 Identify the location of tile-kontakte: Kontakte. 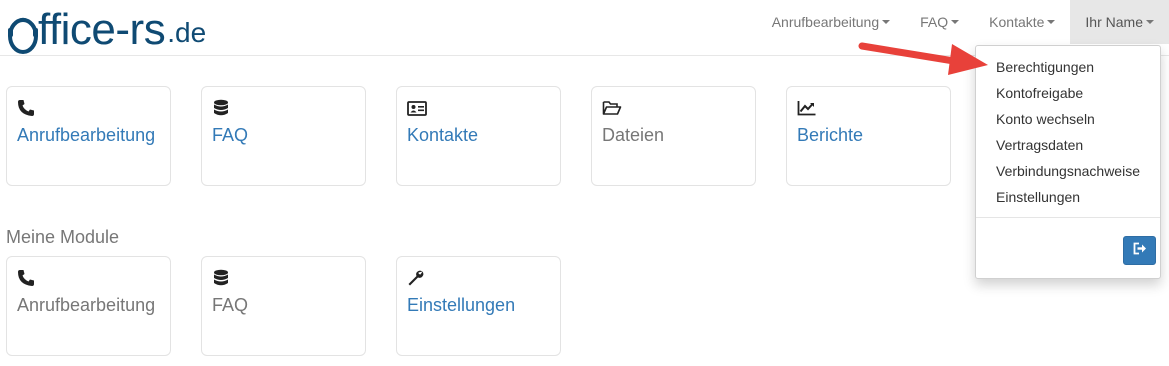
(478, 136).